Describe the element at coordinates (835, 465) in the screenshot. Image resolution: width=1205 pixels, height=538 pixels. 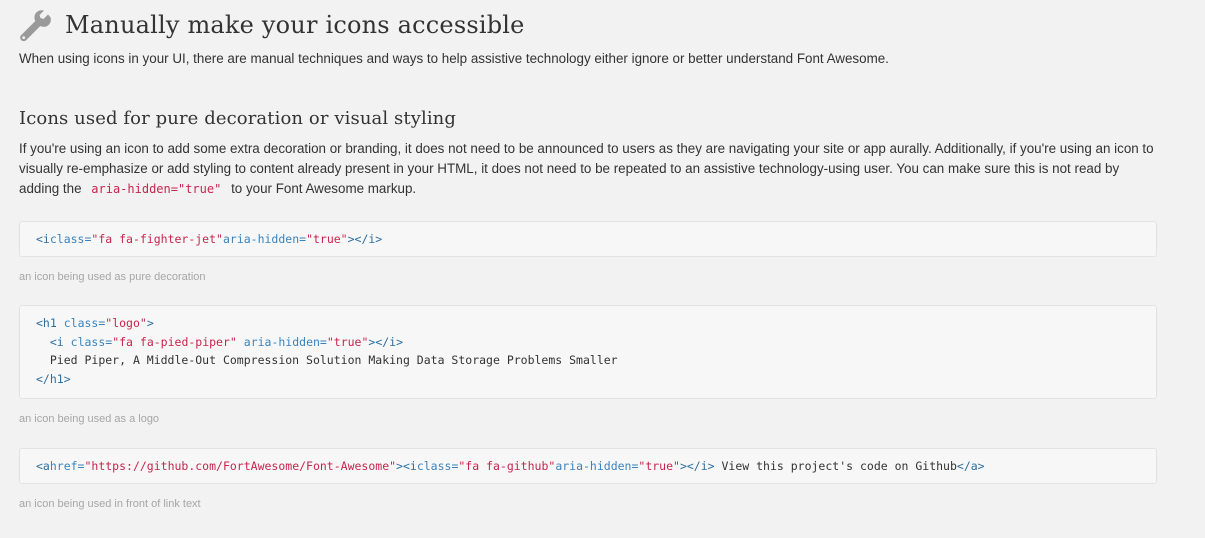
I see `code-token: View this project's code on Github` at that location.